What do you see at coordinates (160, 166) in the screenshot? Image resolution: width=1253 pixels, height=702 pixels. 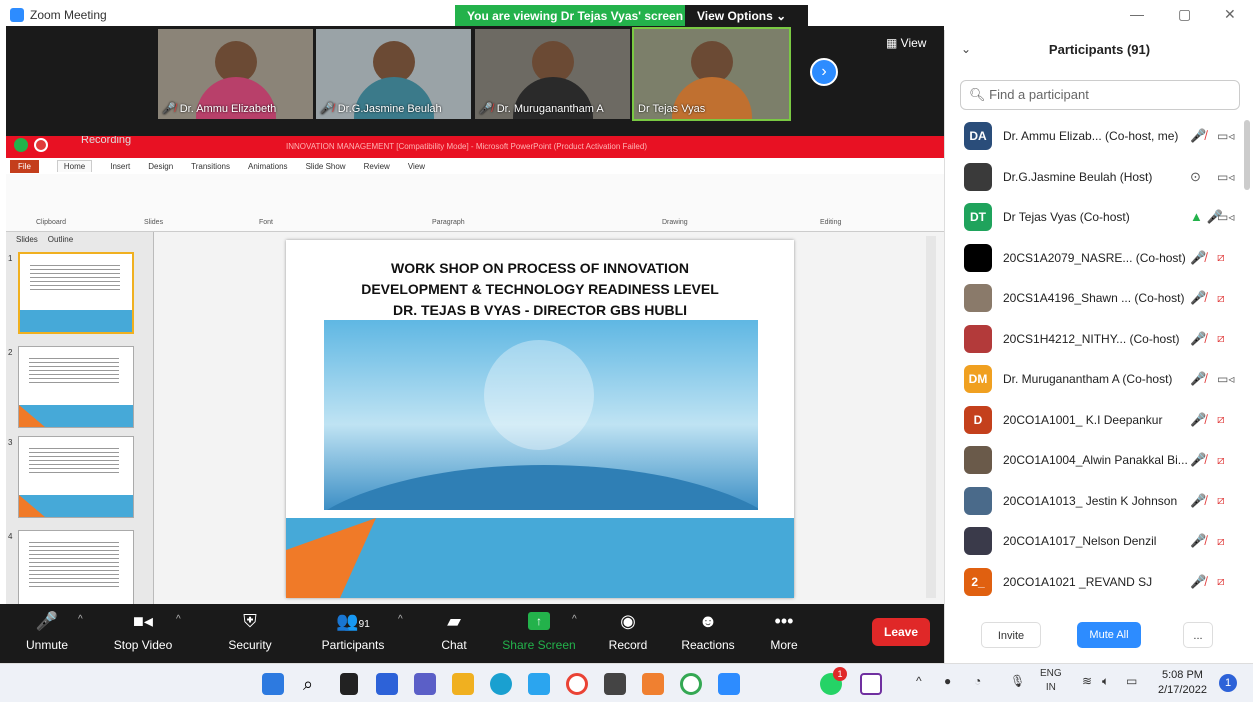 I see `tab-design: Design` at bounding box center [160, 166].